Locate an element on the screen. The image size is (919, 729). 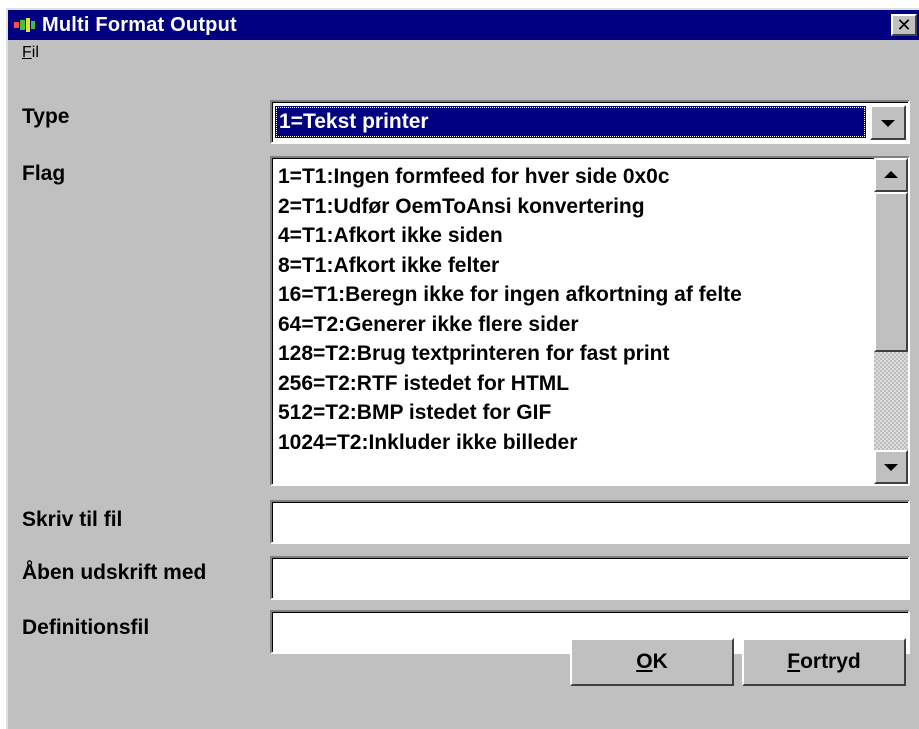
cancel-button: Fortryd is located at coordinates (824, 662).